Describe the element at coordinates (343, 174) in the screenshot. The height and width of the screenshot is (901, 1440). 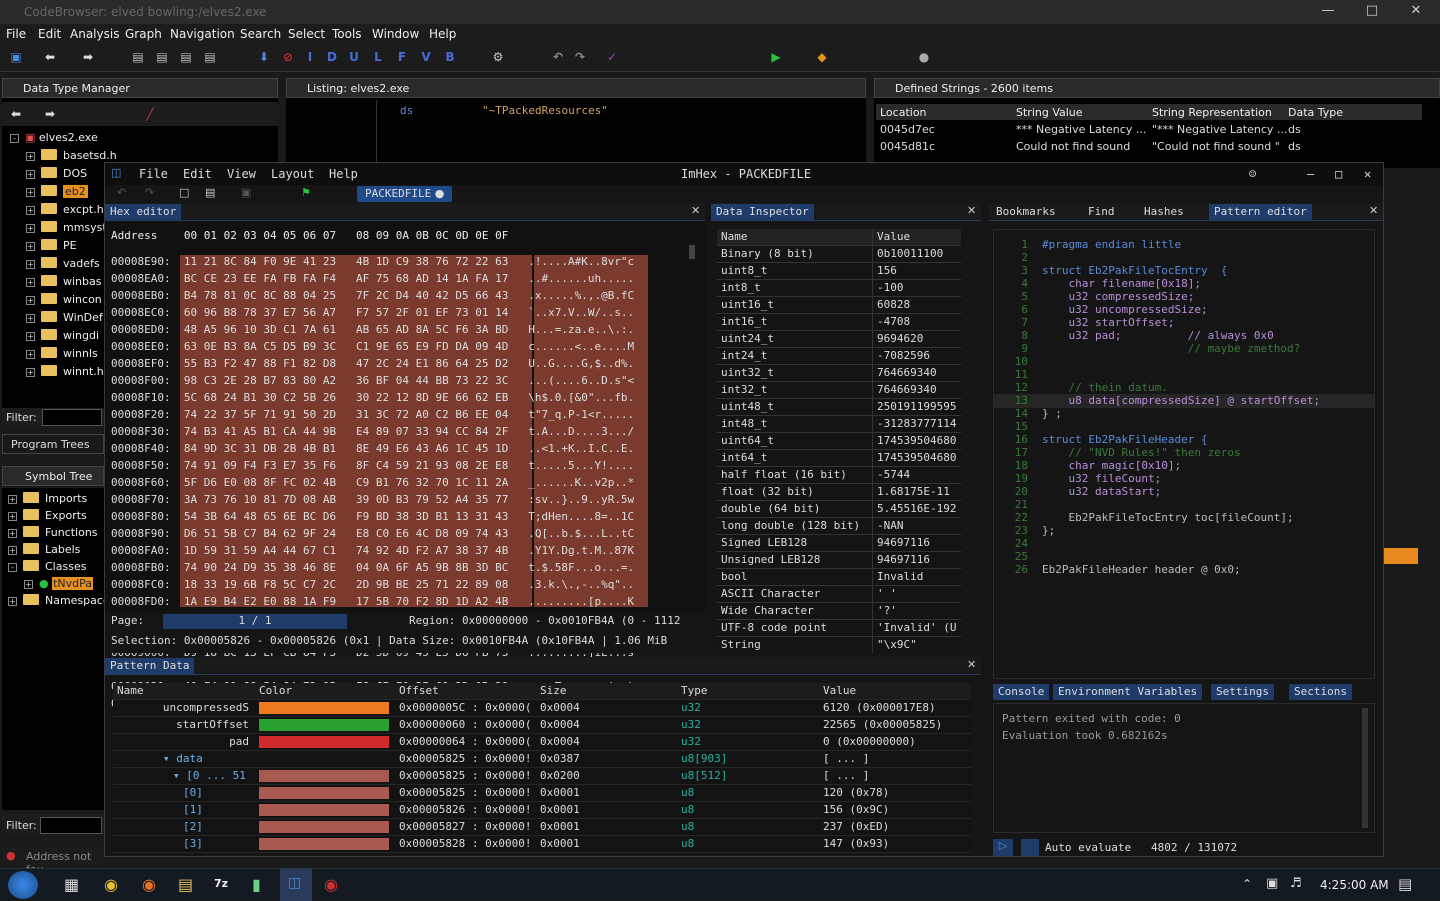
I see `menu-help: Help` at that location.